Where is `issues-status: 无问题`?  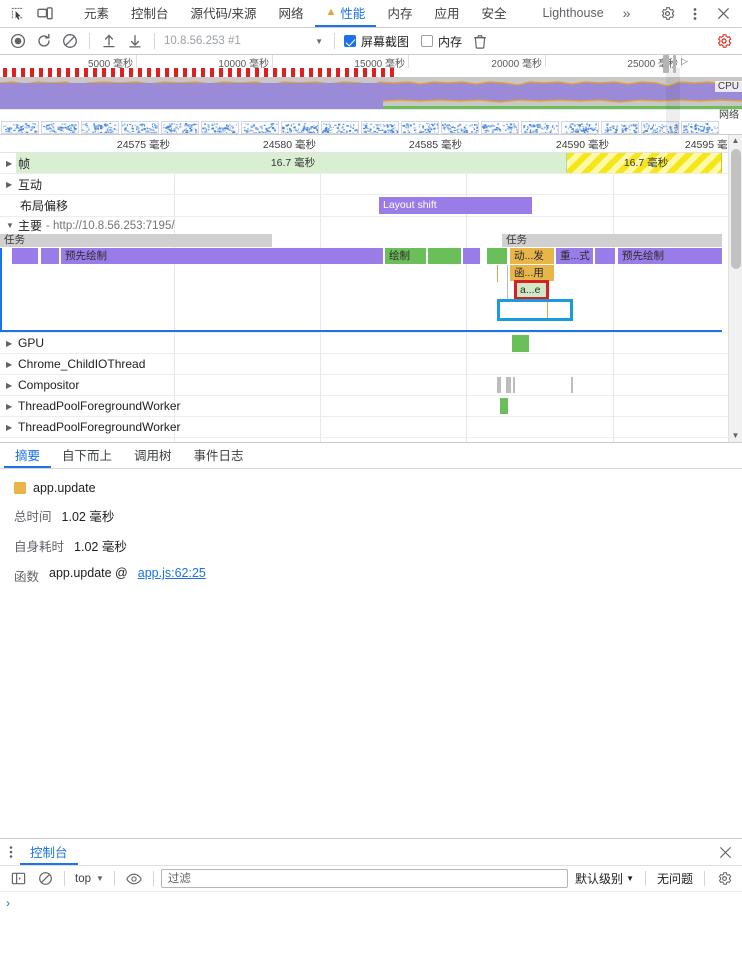 issues-status: 无问题 is located at coordinates (675, 878).